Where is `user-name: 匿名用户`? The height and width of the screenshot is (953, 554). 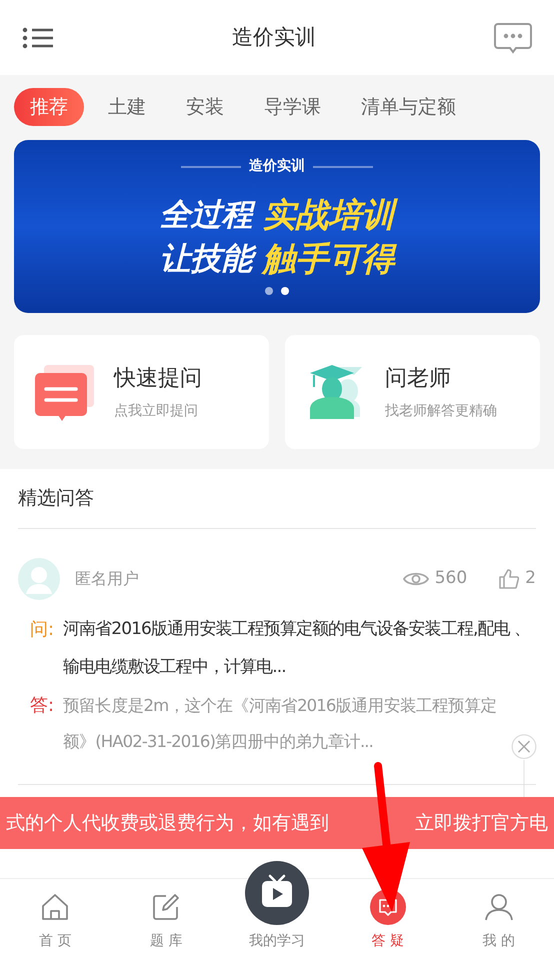
user-name: 匿名用户 is located at coordinates (107, 579).